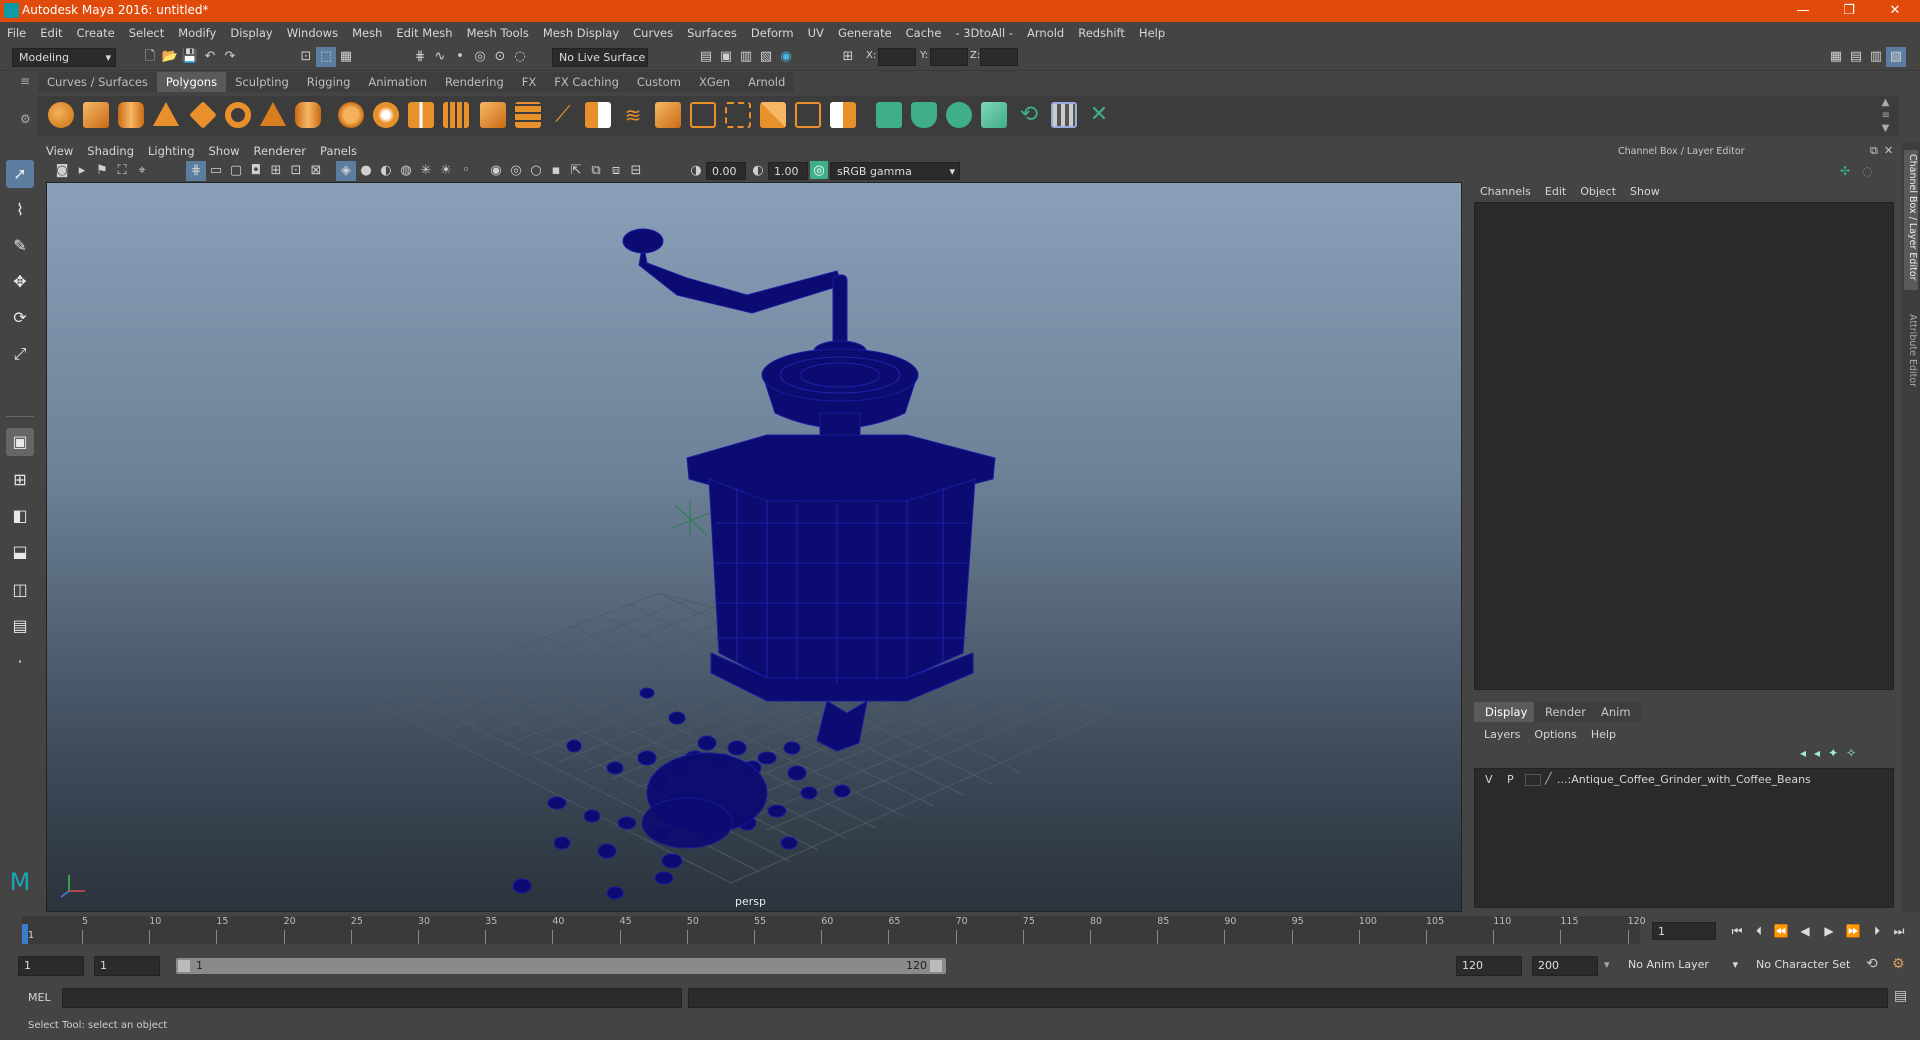  What do you see at coordinates (895, 171) in the screenshot?
I see `view-transform-dropdown: sRGB gamma ▾` at bounding box center [895, 171].